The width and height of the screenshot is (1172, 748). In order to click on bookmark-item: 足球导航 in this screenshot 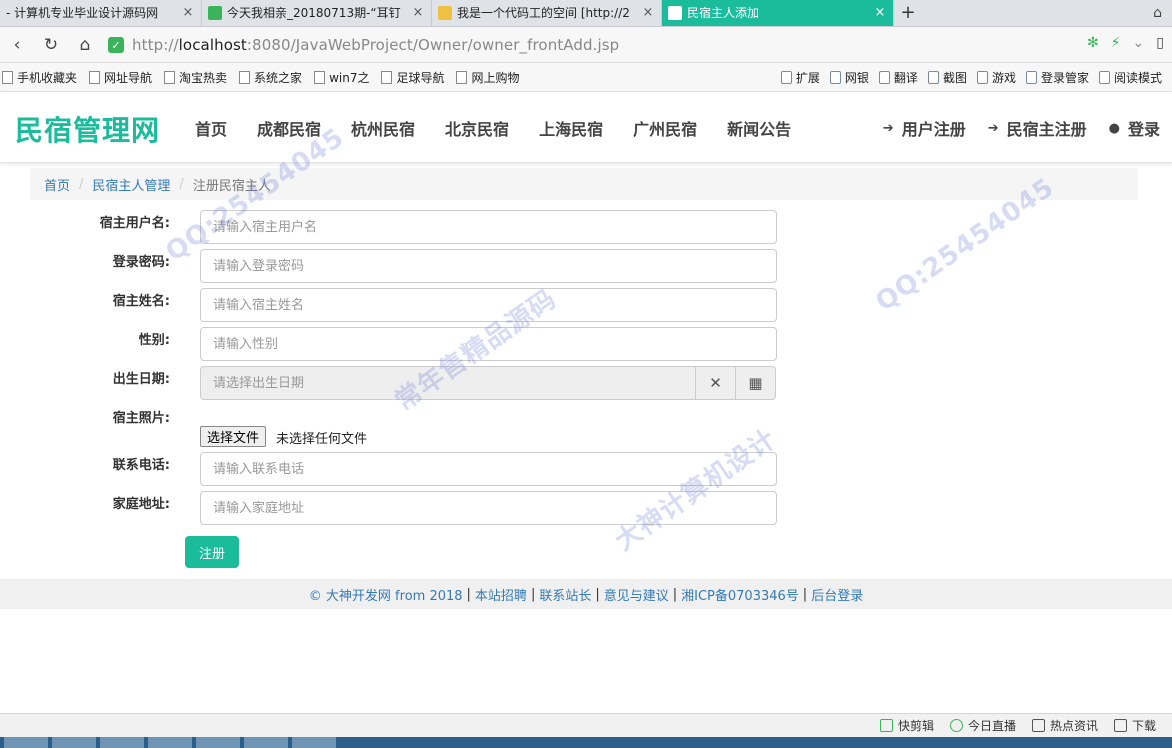, I will do `click(412, 77)`.